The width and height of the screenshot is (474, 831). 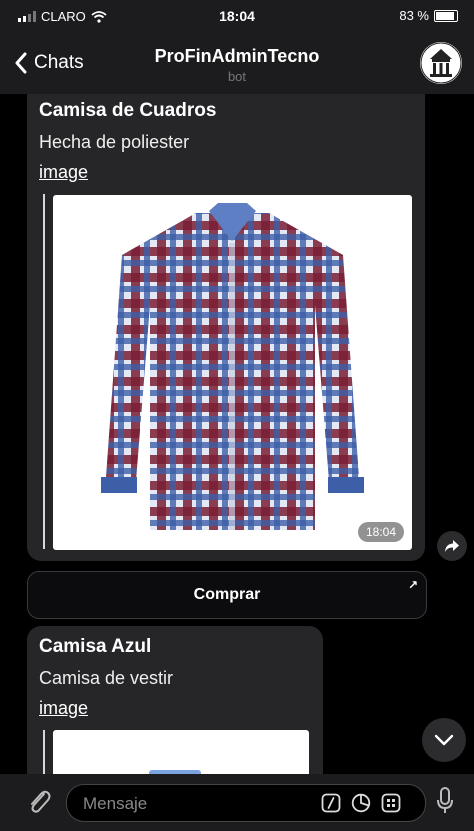 I want to click on chevron-down-icon, so click(x=444, y=740).